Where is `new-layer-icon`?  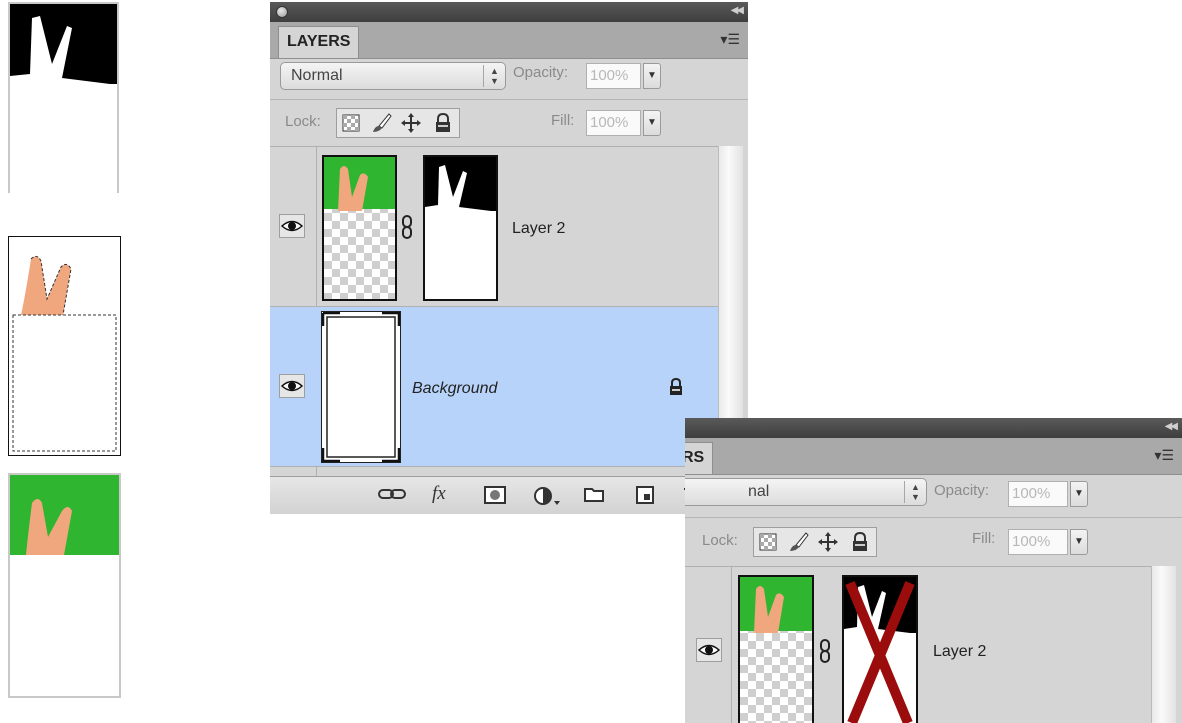 new-layer-icon is located at coordinates (645, 497).